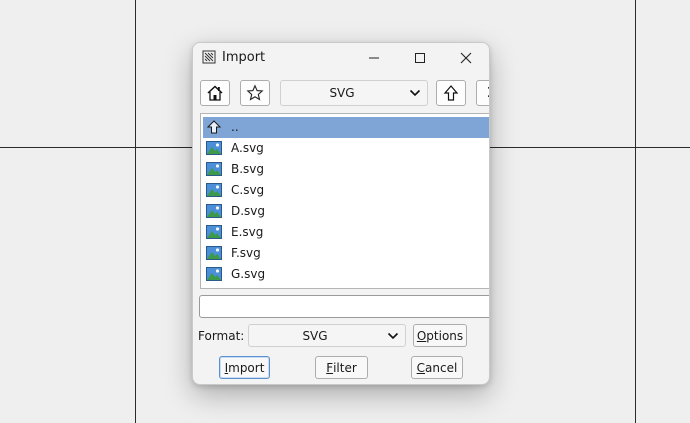 The height and width of the screenshot is (423, 690). What do you see at coordinates (346, 232) in the screenshot?
I see `list-item: E.svg` at bounding box center [346, 232].